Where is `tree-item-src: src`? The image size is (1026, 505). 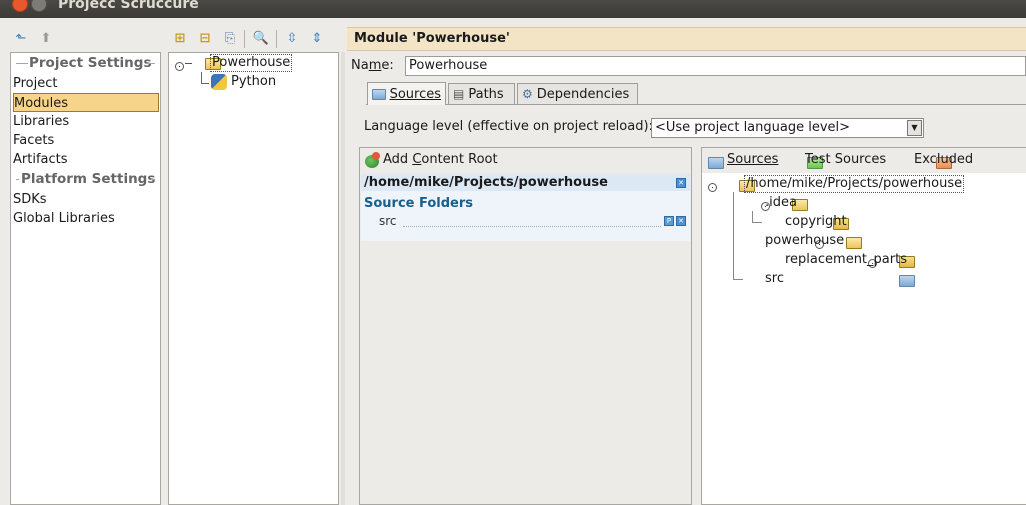 tree-item-src: src is located at coordinates (774, 279).